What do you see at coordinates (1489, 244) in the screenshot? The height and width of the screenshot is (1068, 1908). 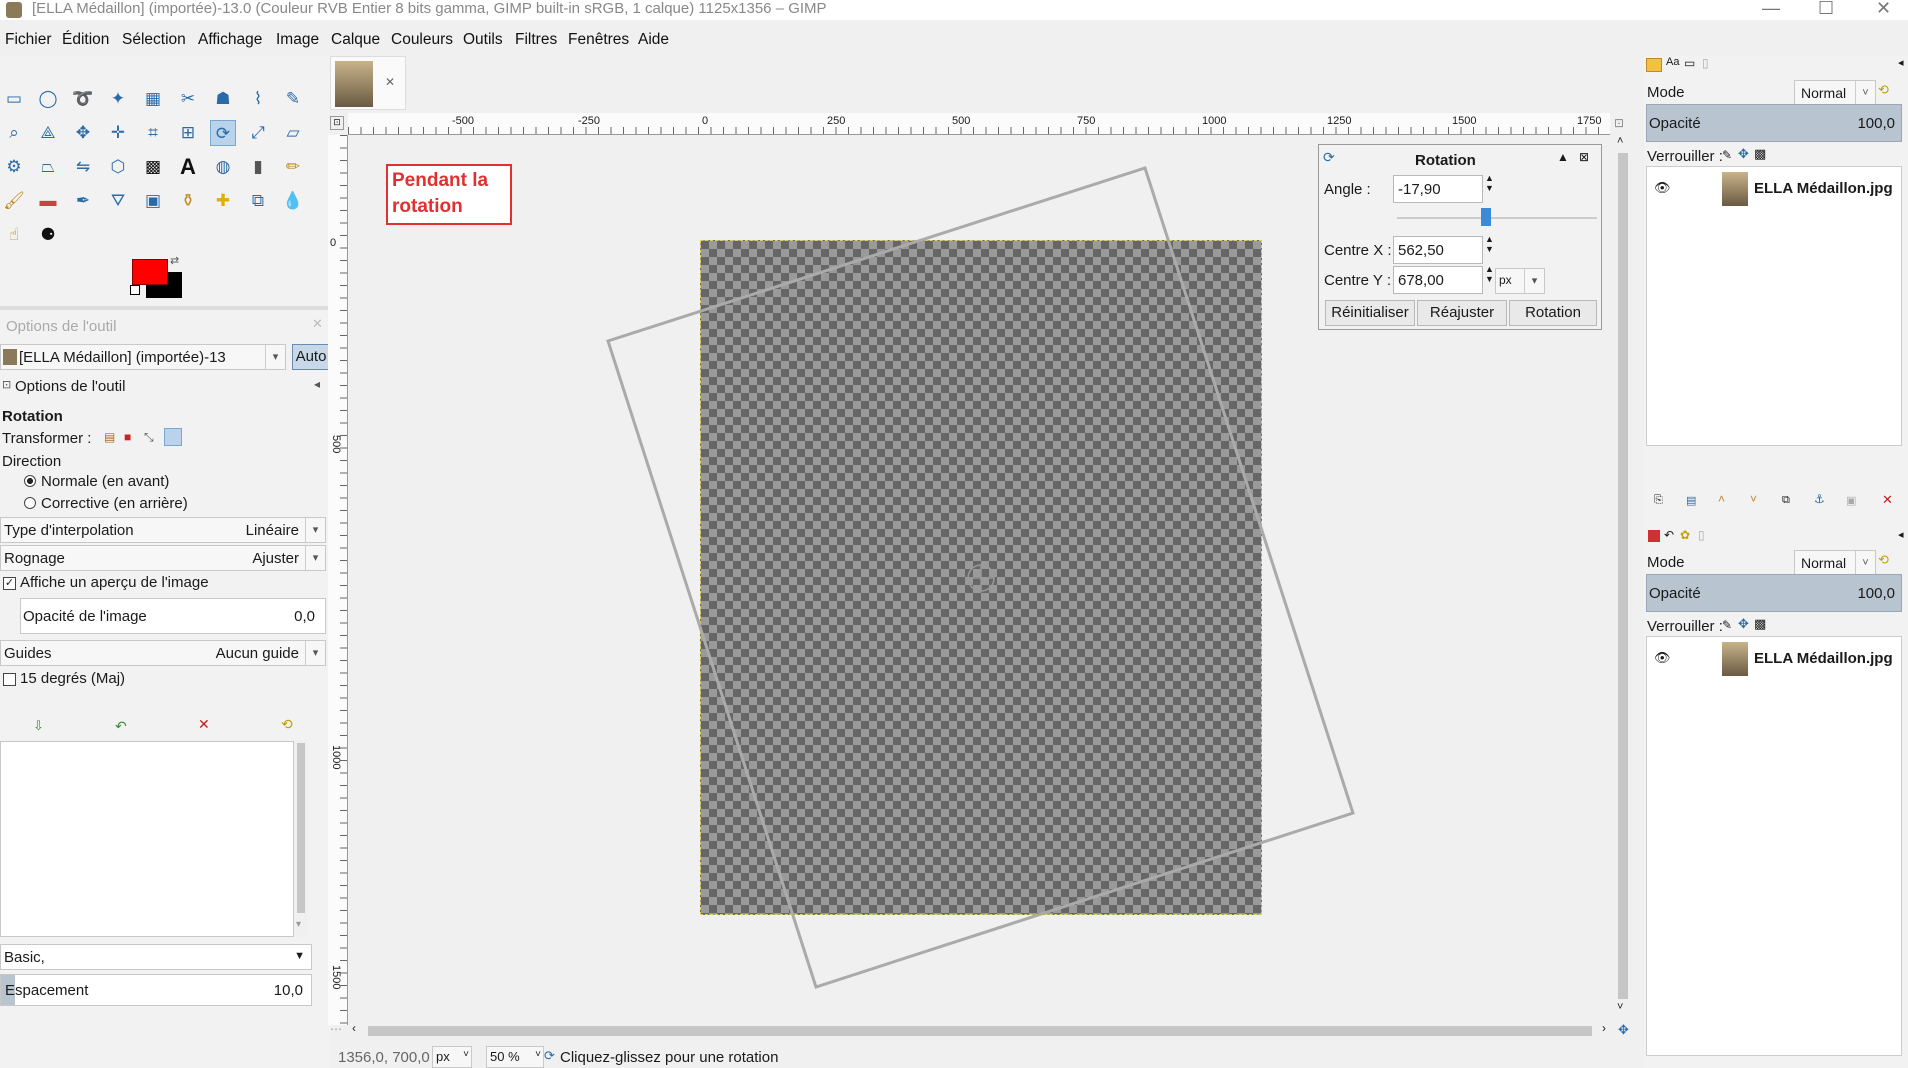 I see `center-x-spin-icon: ▲ ▼` at bounding box center [1489, 244].